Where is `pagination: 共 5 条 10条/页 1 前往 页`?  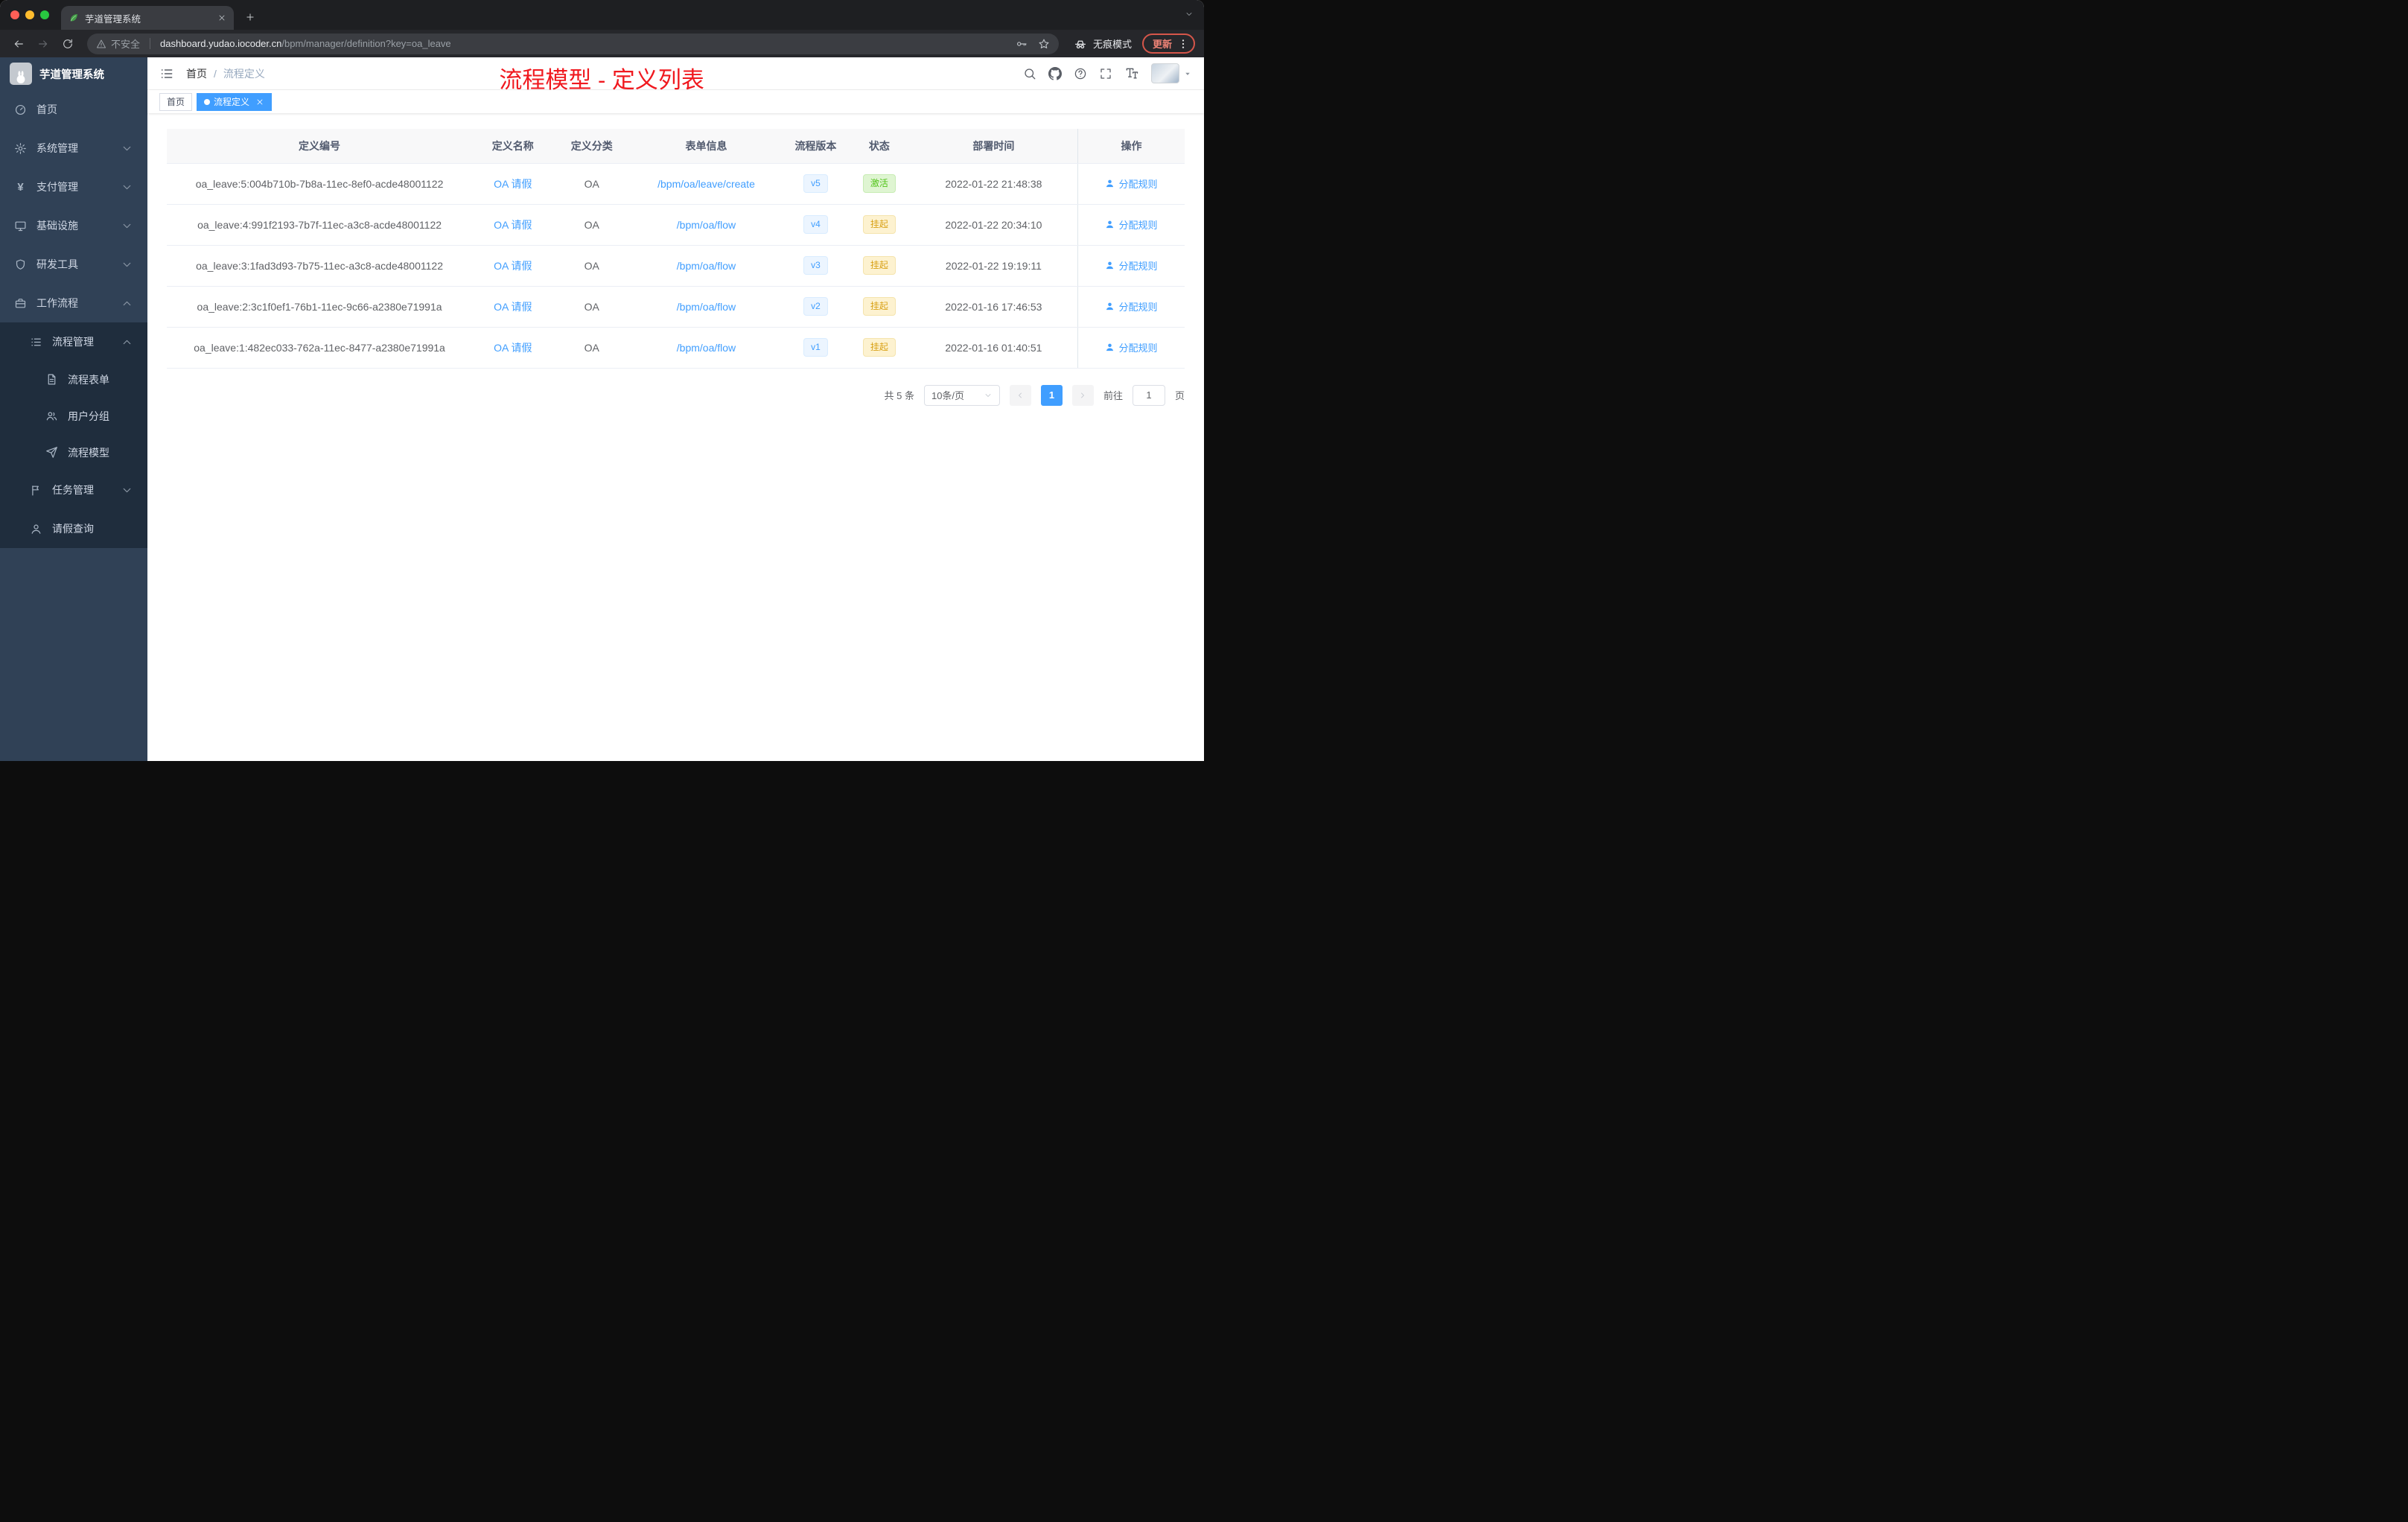
pagination: 共 5 条 10条/页 1 前往 页 is located at coordinates (676, 395).